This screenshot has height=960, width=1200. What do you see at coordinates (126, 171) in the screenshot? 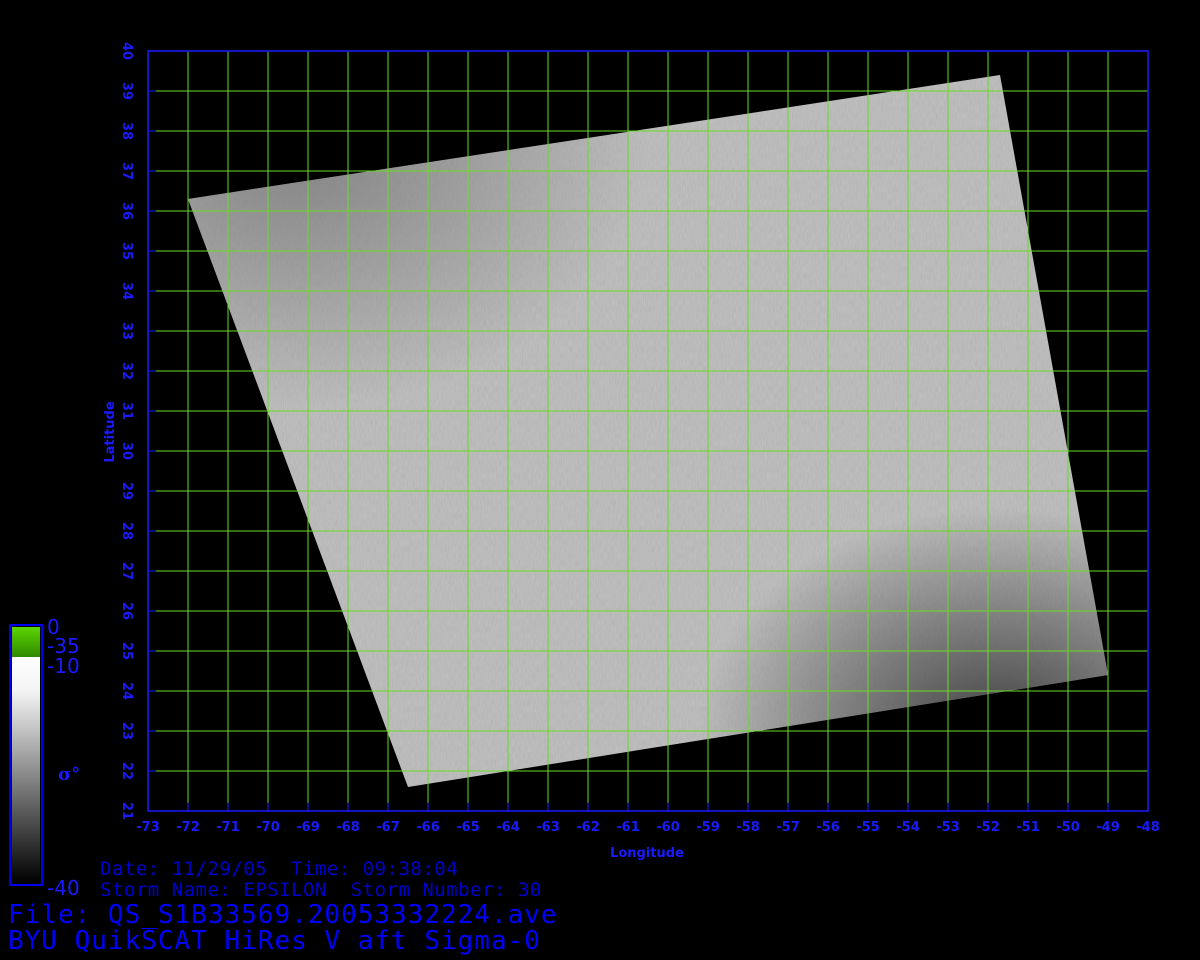
I see `y-tick-label: 37` at bounding box center [126, 171].